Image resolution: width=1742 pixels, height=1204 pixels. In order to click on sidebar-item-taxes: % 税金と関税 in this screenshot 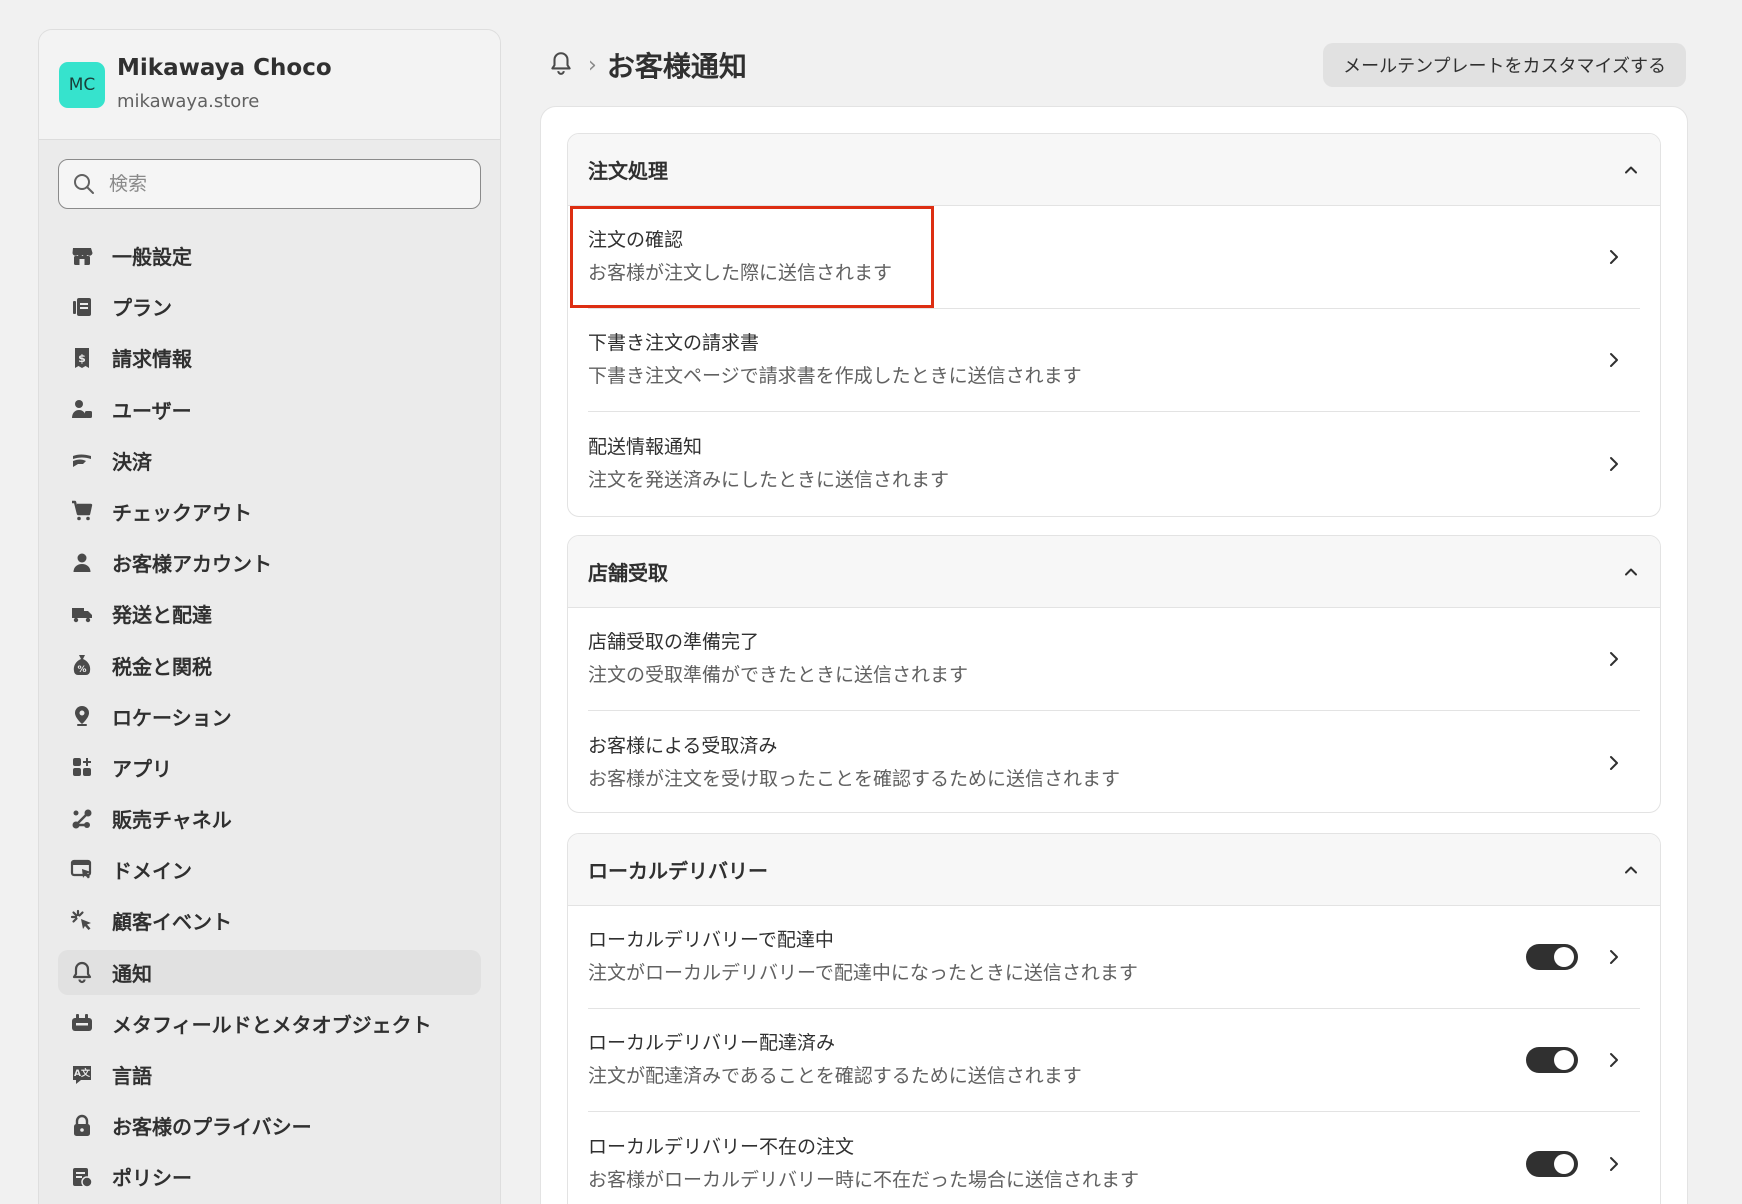, I will do `click(269, 665)`.